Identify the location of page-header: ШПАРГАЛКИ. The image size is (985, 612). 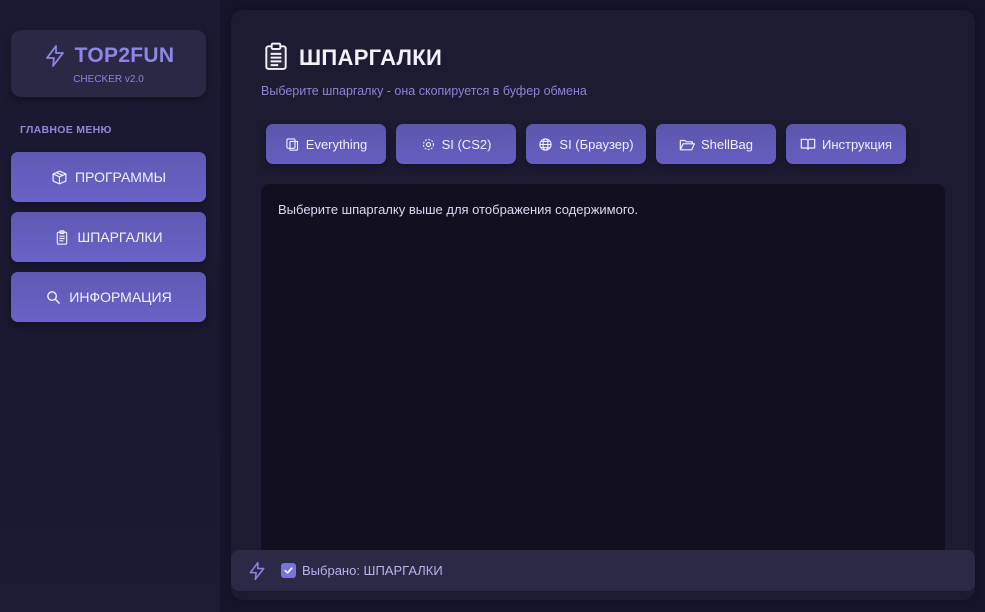
(353, 58).